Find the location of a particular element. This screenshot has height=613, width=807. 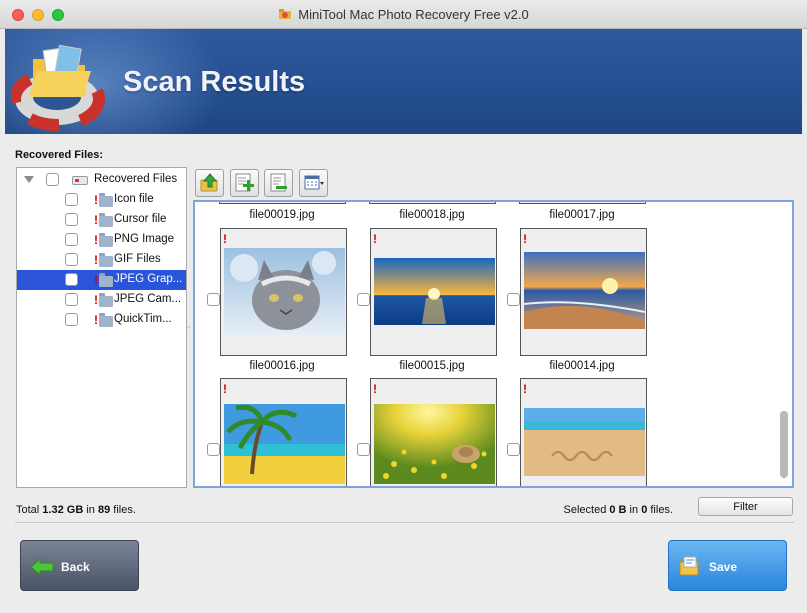

recovered-files-label: Recovered Files: is located at coordinates (59, 155).